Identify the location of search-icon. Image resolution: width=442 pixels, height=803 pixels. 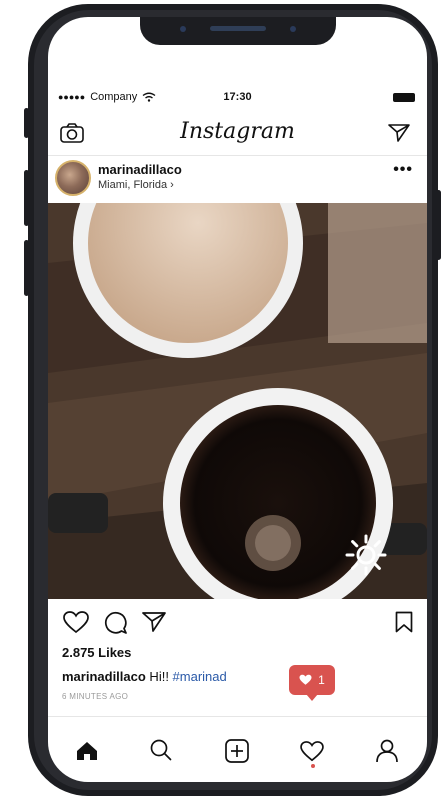
(161, 750).